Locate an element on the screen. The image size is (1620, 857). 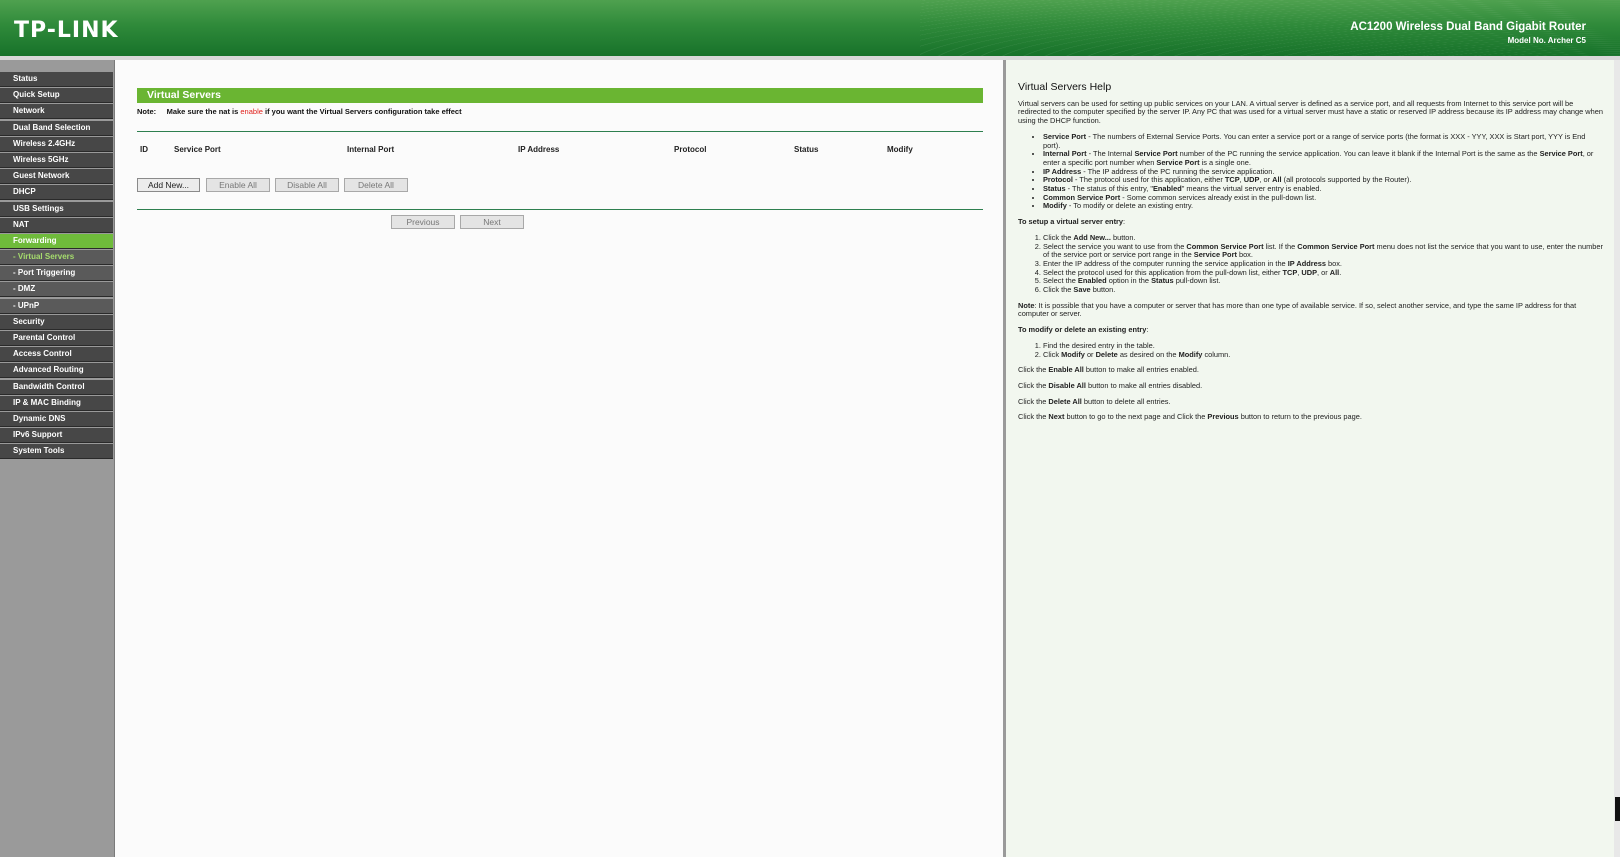
table-top-divider is located at coordinates (560, 131).